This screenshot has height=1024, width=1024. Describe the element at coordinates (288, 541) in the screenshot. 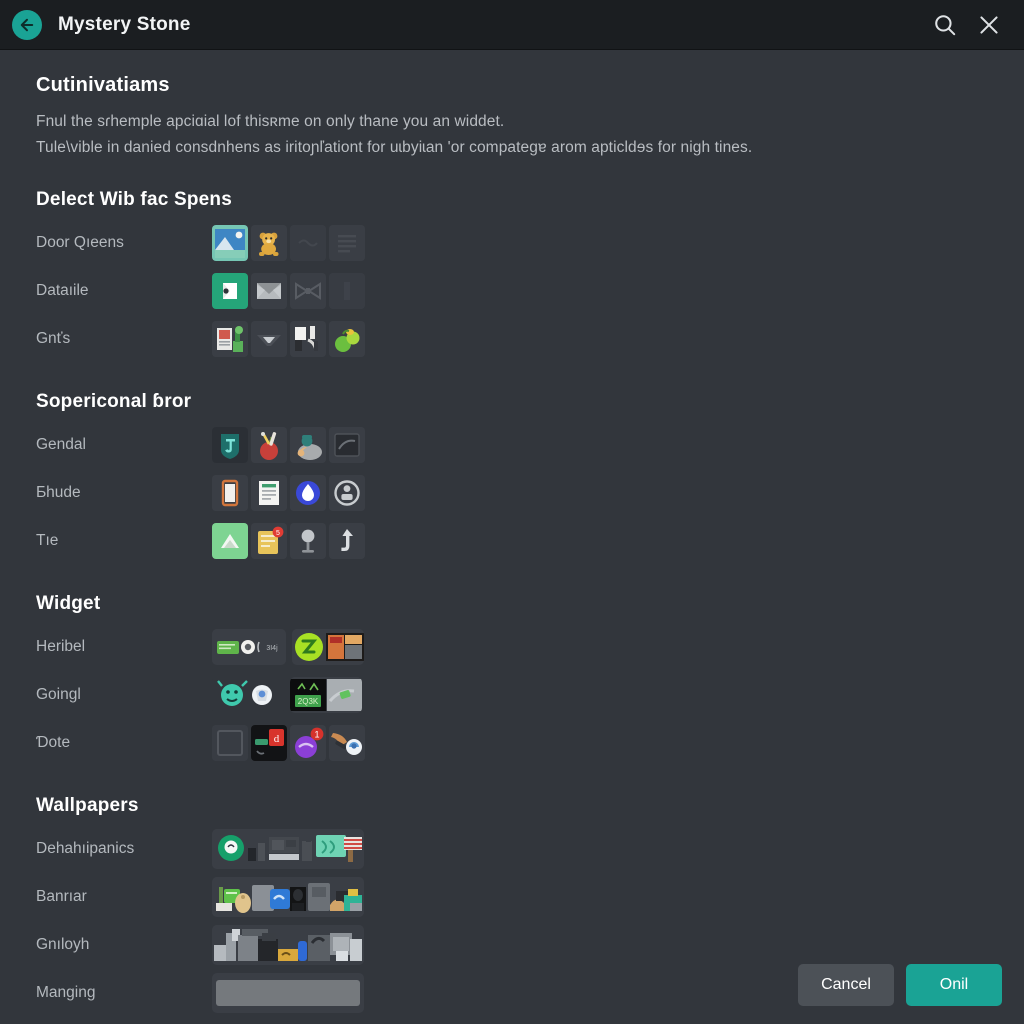

I see `tile-group: 5` at that location.